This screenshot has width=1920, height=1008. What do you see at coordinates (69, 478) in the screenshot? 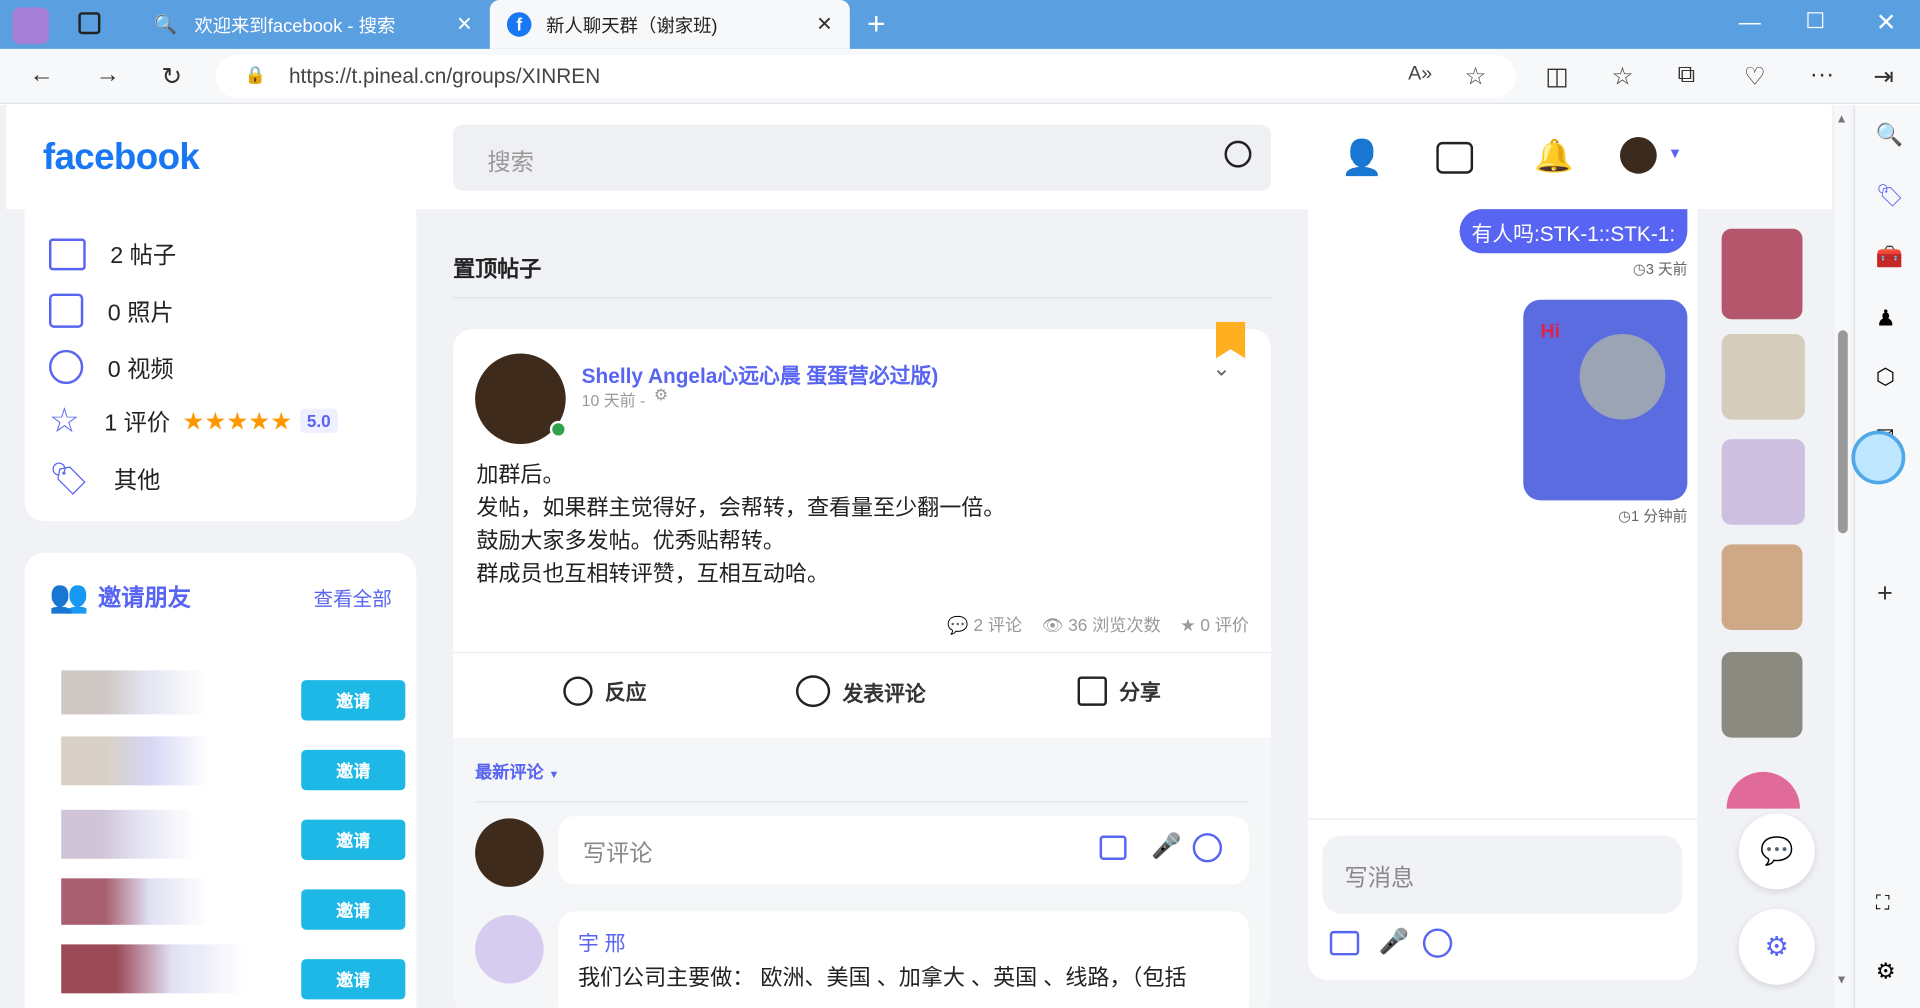
I see `tag-icon: 🏷` at bounding box center [69, 478].